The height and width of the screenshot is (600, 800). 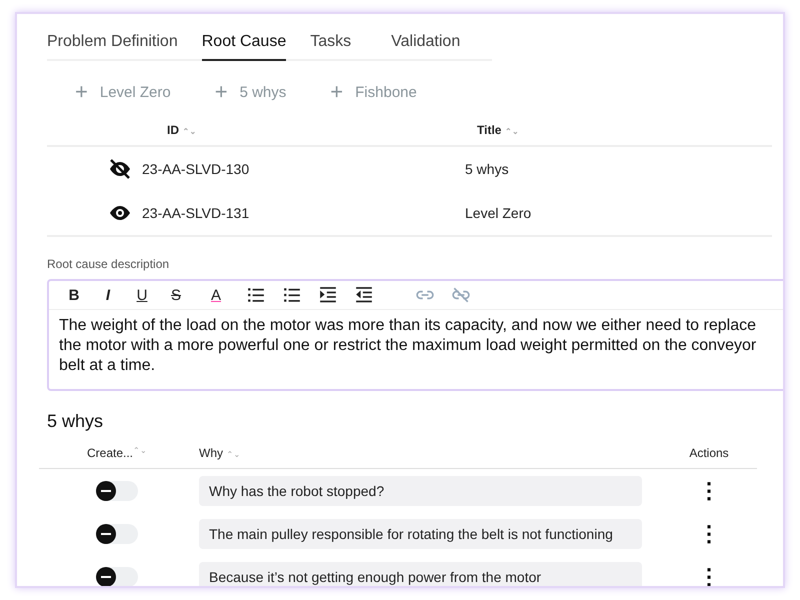 I want to click on outdent-icon, so click(x=364, y=295).